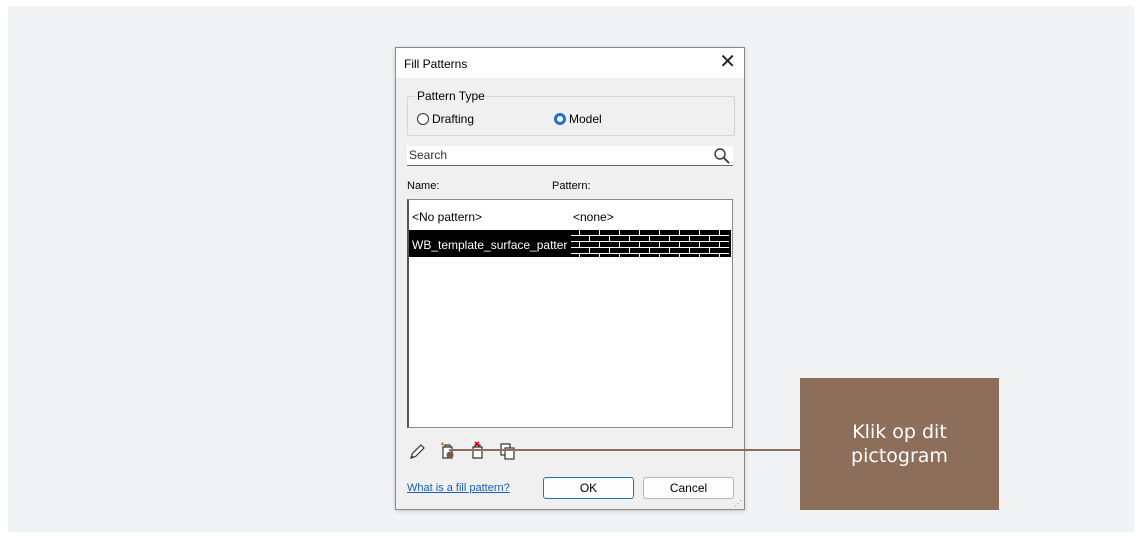 This screenshot has height=536, width=1136. I want to click on radio-model-label: Model, so click(585, 119).